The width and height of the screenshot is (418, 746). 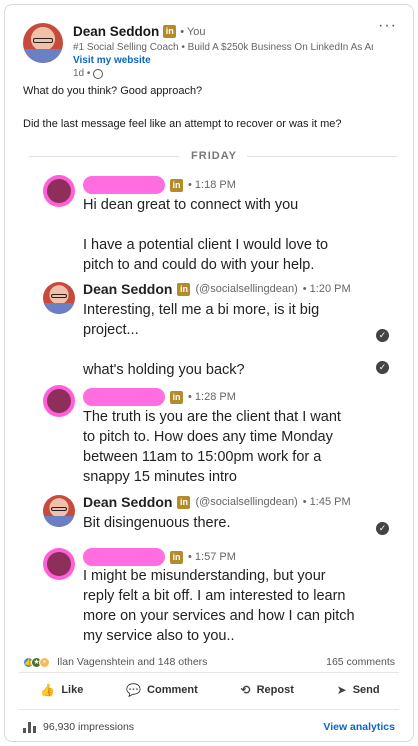 I want to click on message-line: what's holding you back?, so click(x=164, y=370).